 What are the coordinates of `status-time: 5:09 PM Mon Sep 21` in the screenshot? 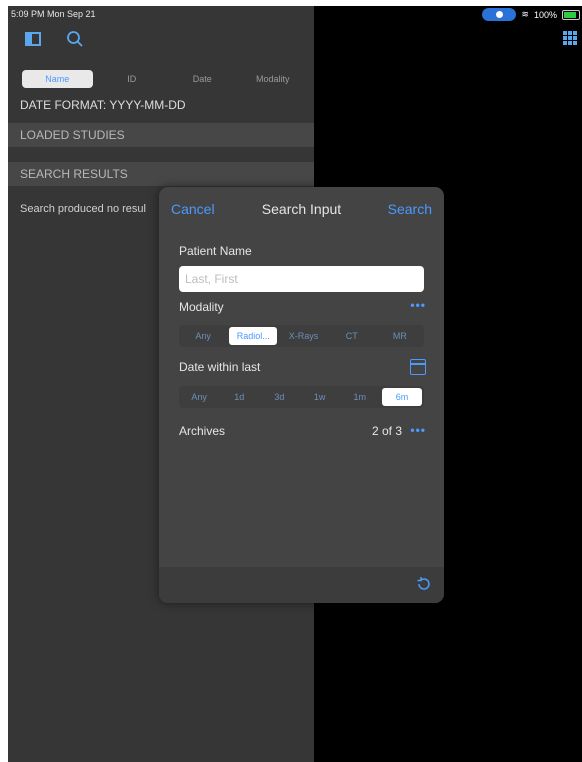 It's located at (53, 14).